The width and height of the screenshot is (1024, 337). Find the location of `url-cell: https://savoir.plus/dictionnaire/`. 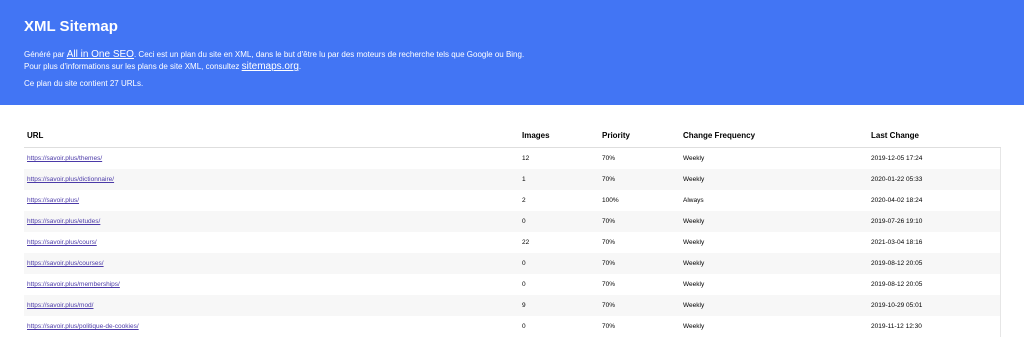

url-cell: https://savoir.plus/dictionnaire/ is located at coordinates (271, 179).